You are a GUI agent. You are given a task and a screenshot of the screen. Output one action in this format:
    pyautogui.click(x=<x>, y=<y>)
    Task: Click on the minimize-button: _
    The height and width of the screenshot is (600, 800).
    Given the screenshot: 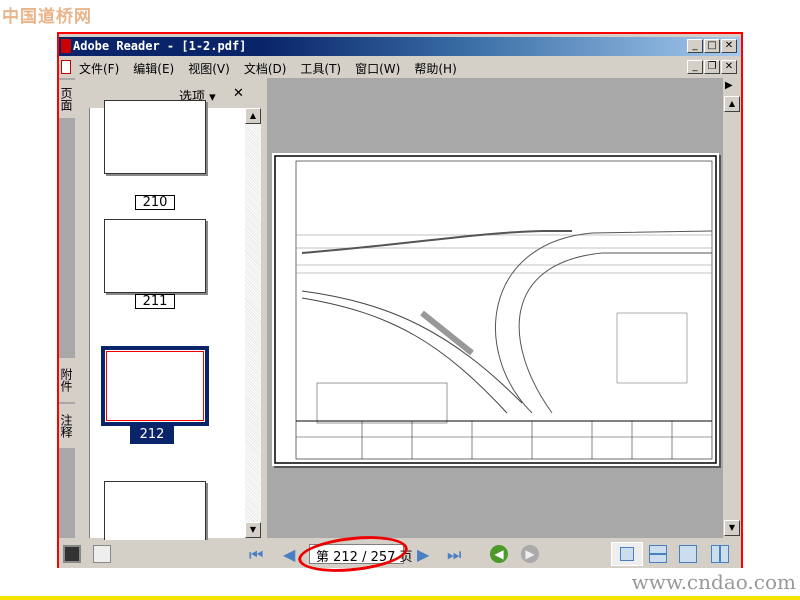 What is the action you would take?
    pyautogui.click(x=695, y=46)
    